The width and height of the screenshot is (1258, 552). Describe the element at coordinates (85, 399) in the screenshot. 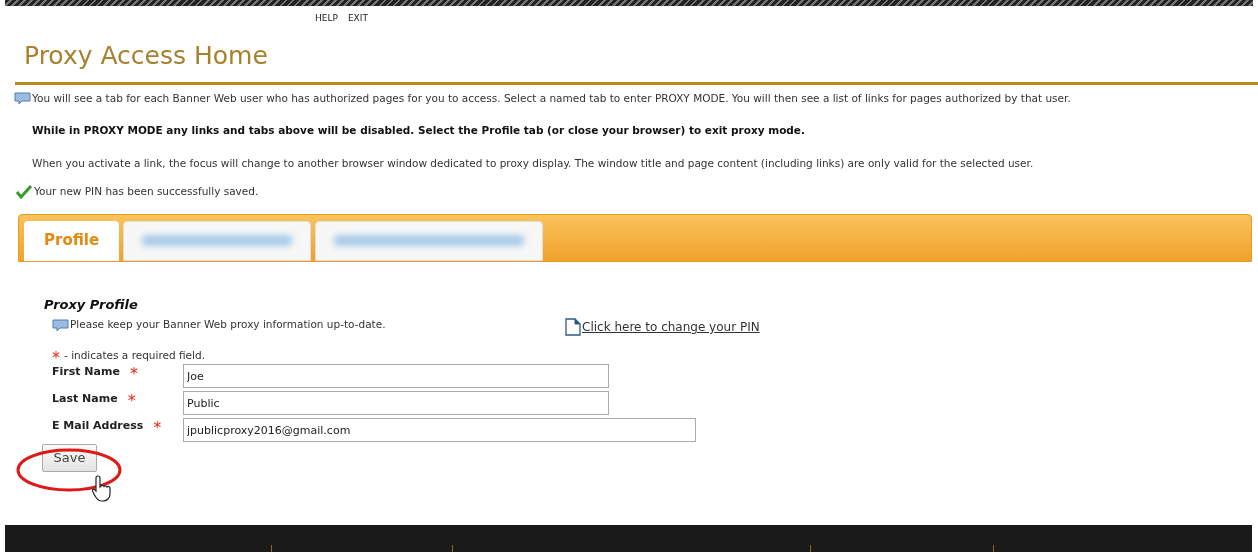

I see `field-label: Last Name` at that location.